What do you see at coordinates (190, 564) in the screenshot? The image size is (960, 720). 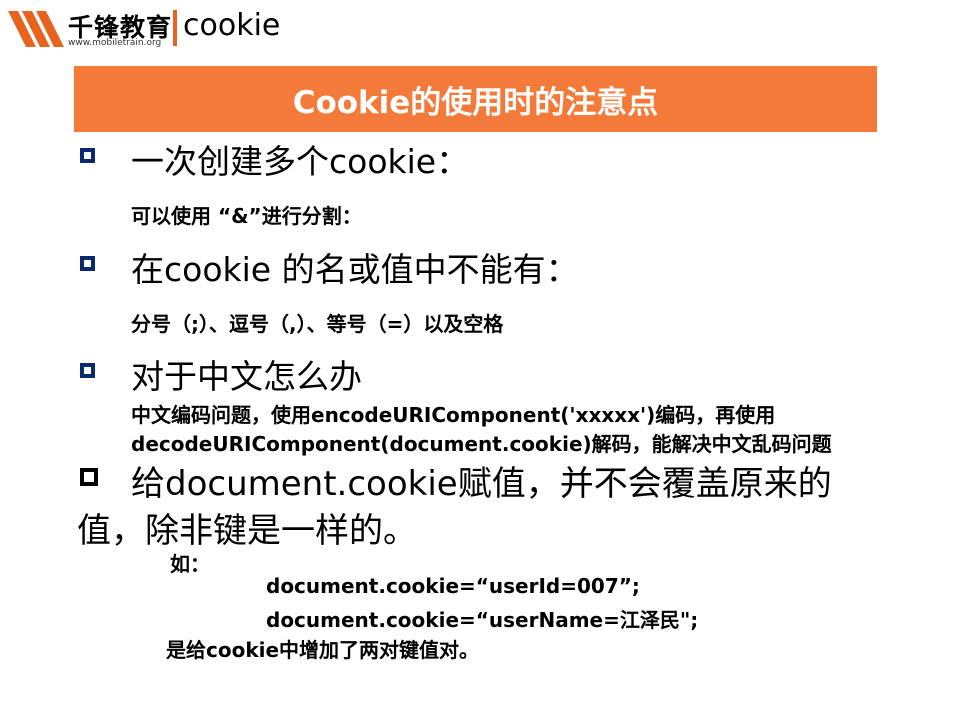 I see `example-label: 如：` at bounding box center [190, 564].